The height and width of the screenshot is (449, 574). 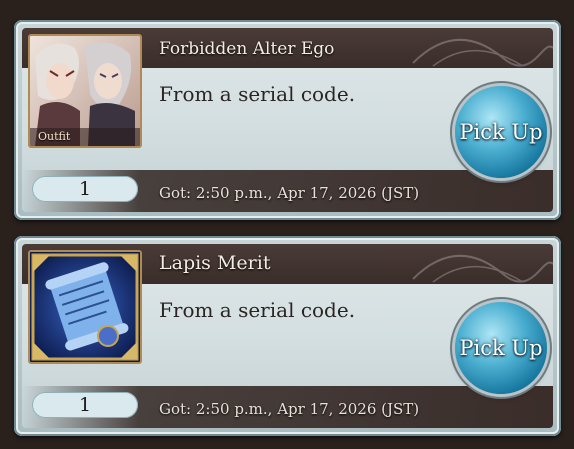 I want to click on scroll-item-icon, so click(x=85, y=307).